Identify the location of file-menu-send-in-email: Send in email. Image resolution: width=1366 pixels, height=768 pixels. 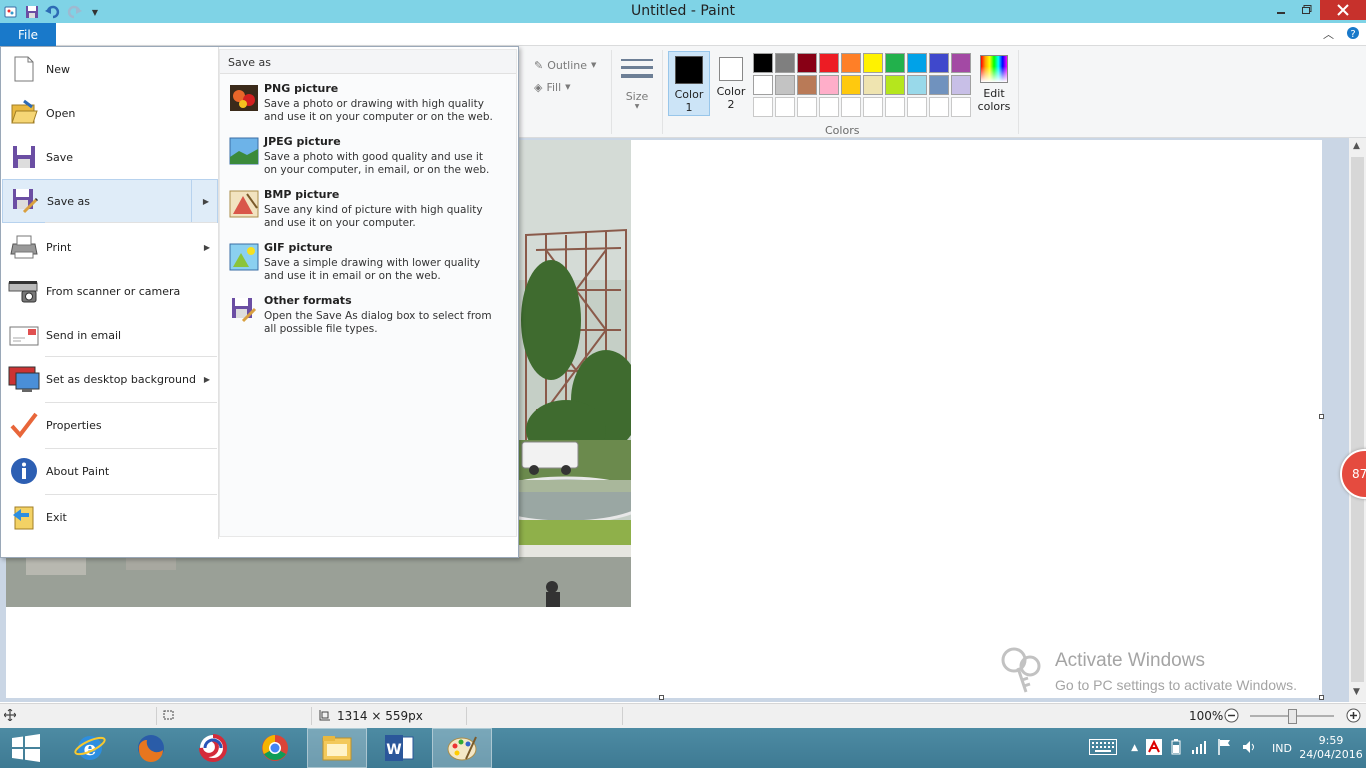
(110, 335).